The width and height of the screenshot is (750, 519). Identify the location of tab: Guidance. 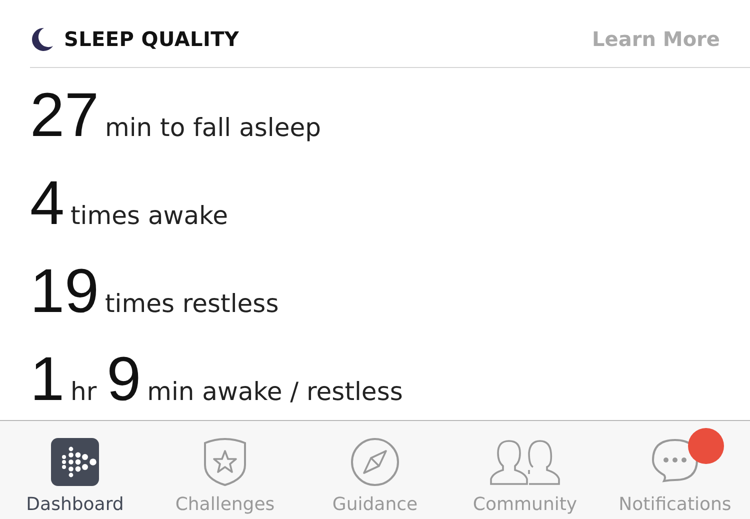
(375, 470).